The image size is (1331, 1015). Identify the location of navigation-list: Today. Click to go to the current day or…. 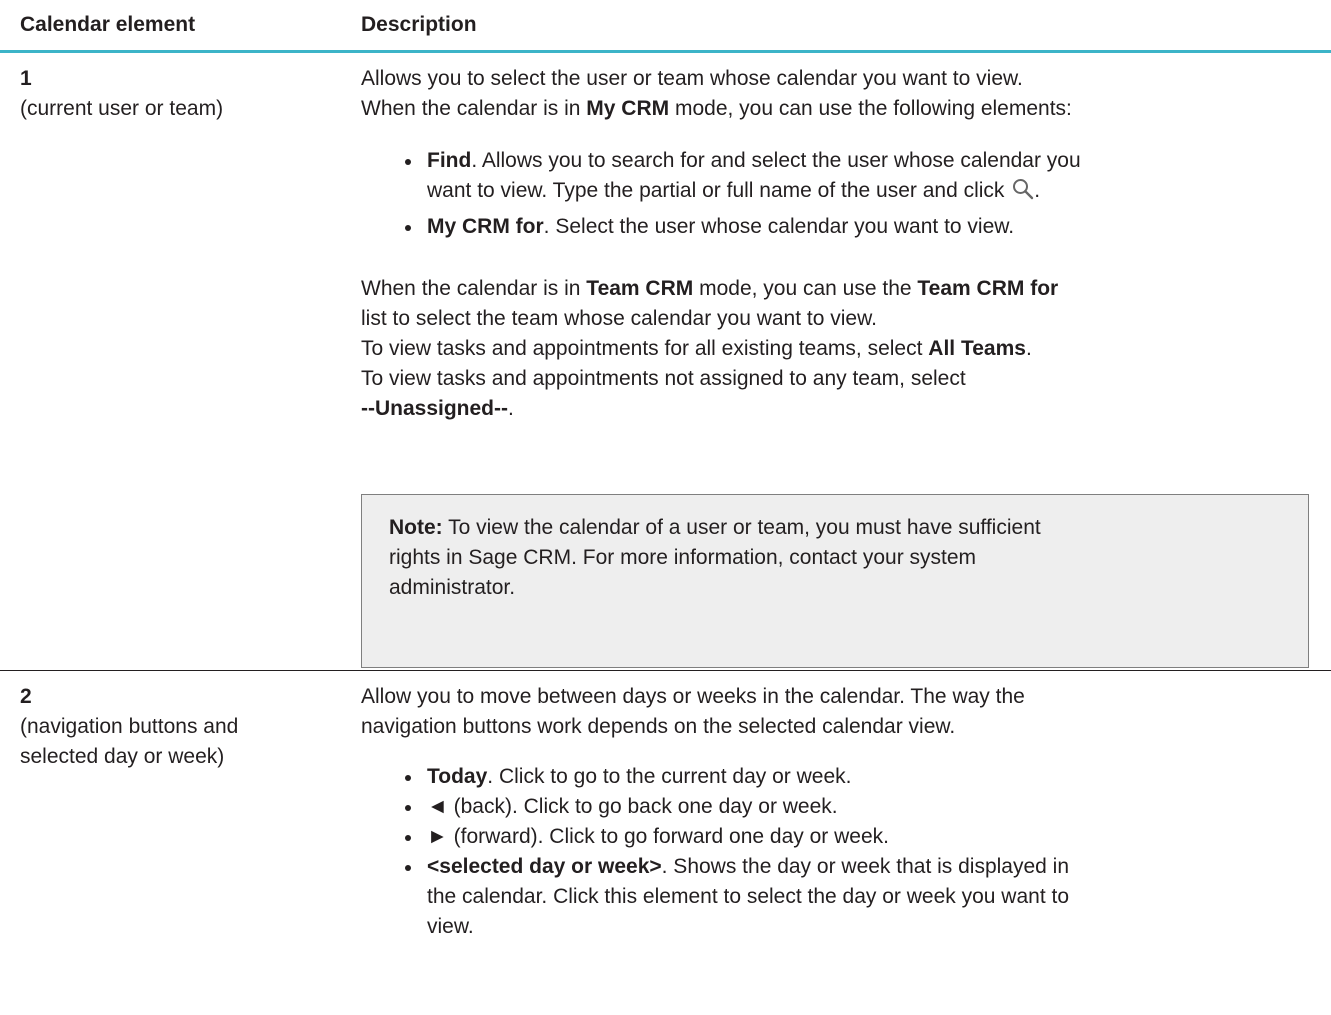
(836, 852).